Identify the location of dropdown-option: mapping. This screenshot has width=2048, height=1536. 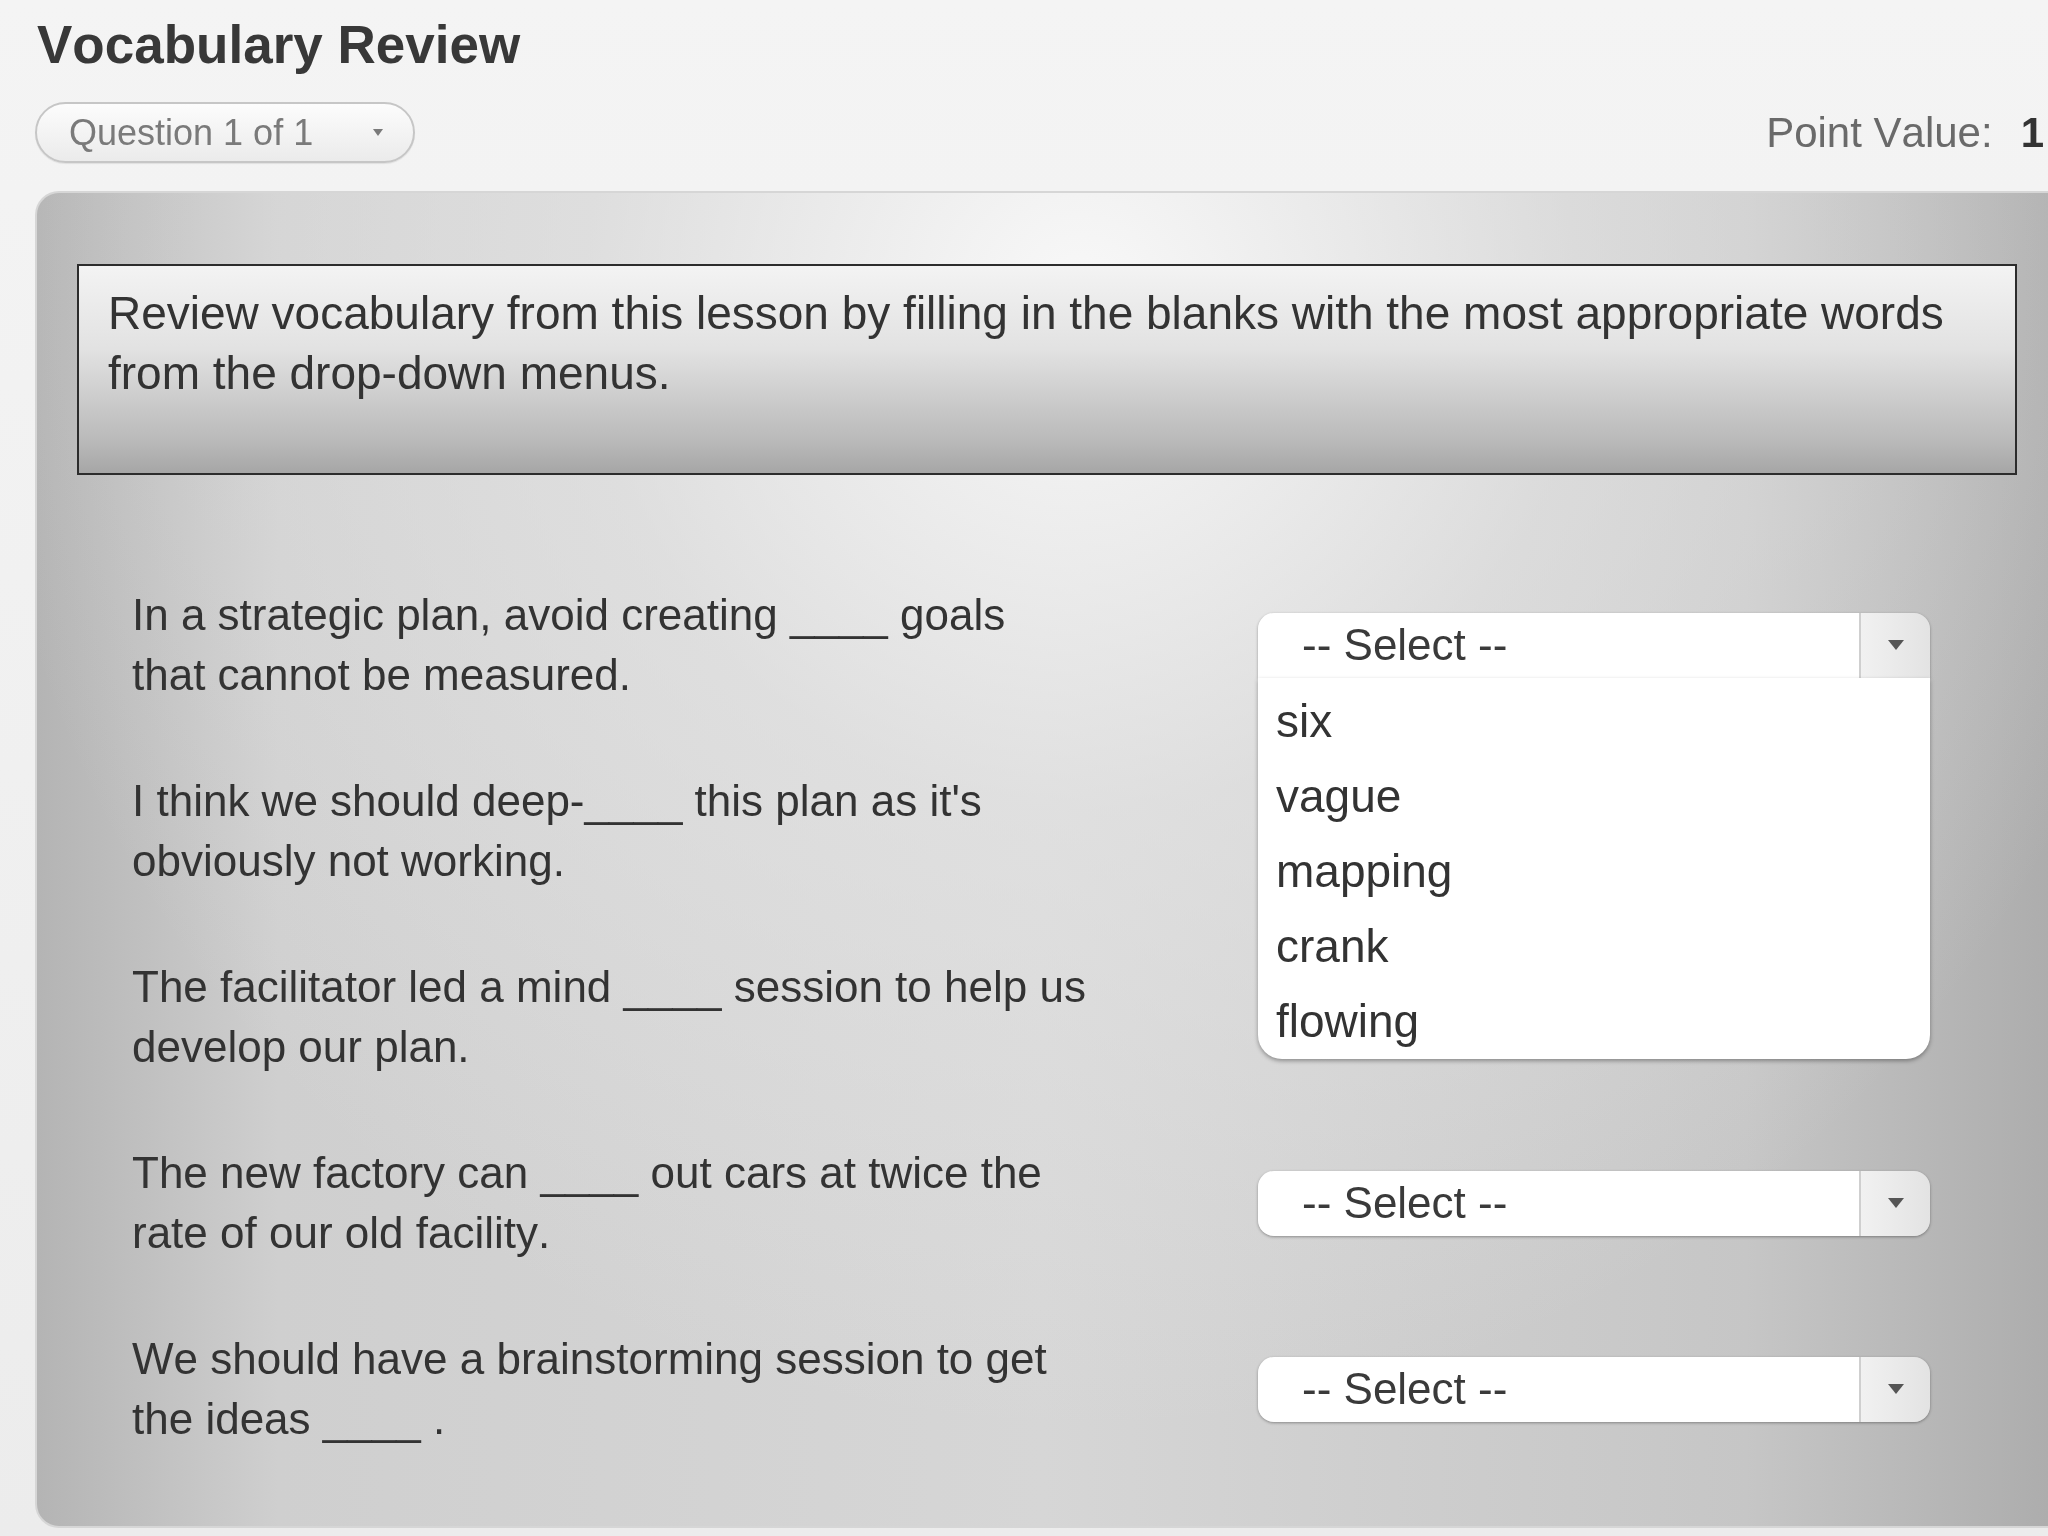
(1594, 871).